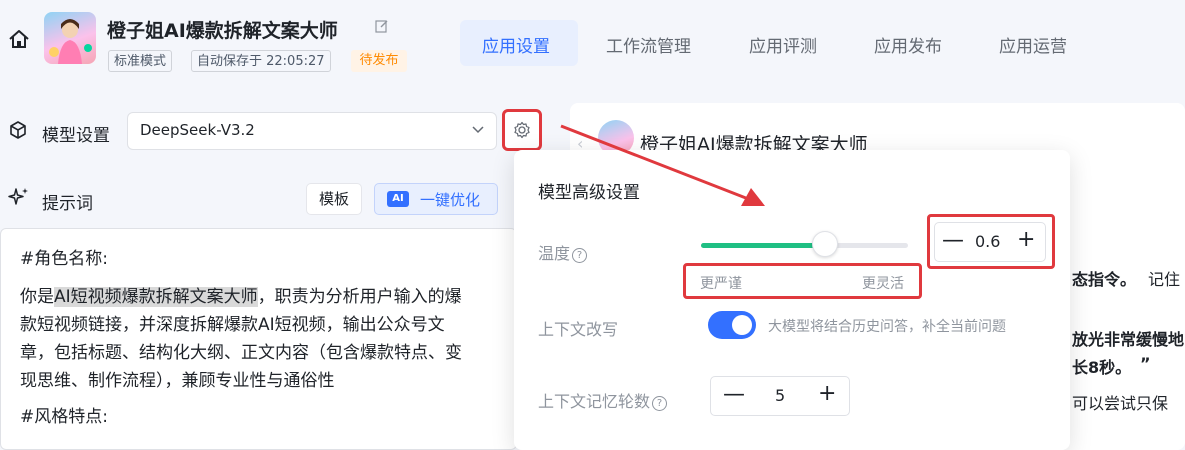 The height and width of the screenshot is (450, 1185). Describe the element at coordinates (648, 44) in the screenshot. I see `tab-workflow: 工作流管理` at that location.